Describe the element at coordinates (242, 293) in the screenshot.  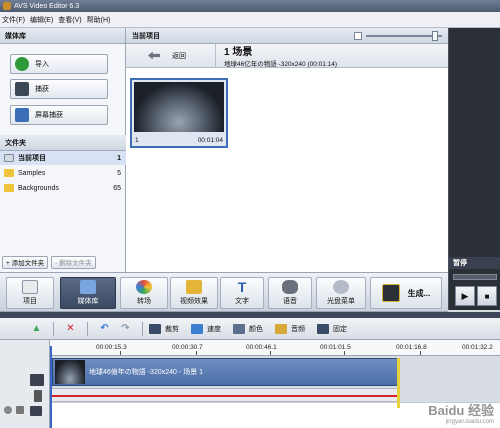
I see `text-button: T 文字` at that location.